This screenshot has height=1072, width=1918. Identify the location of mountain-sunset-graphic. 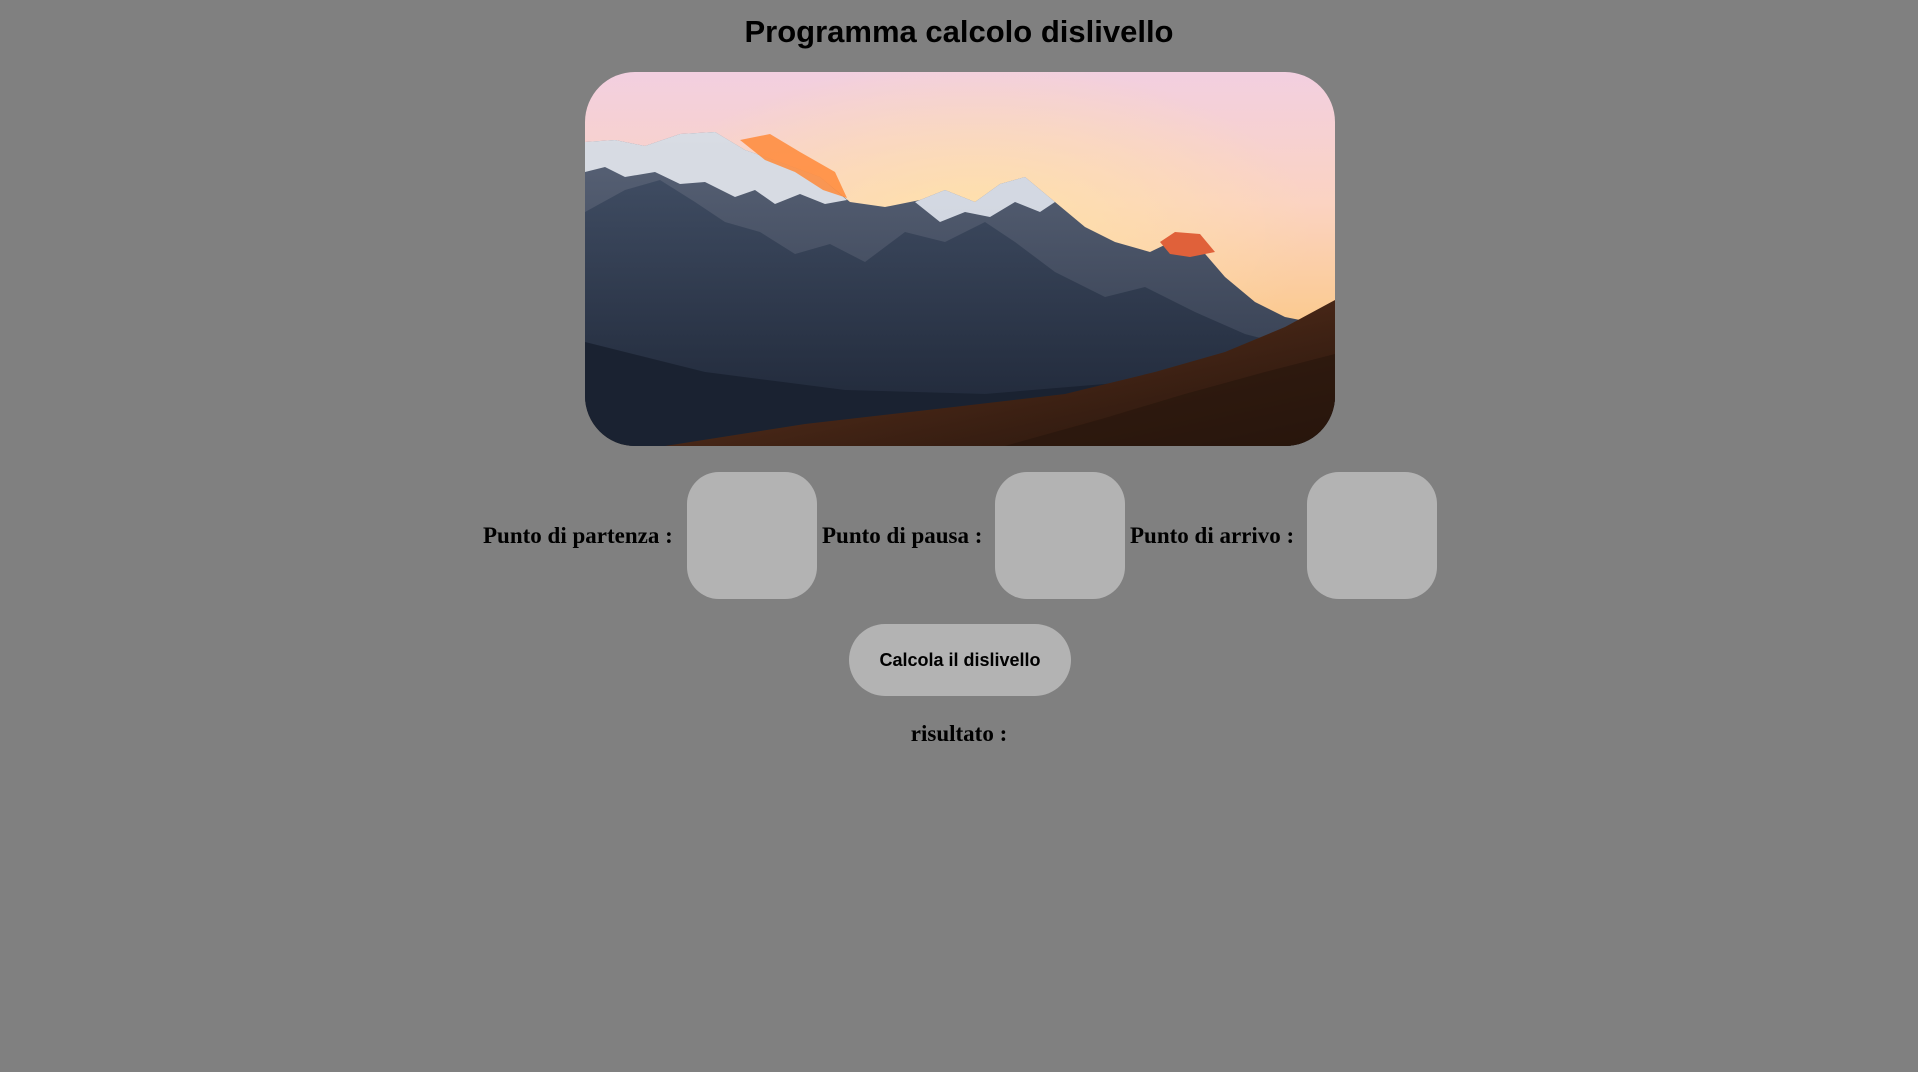
(960, 259).